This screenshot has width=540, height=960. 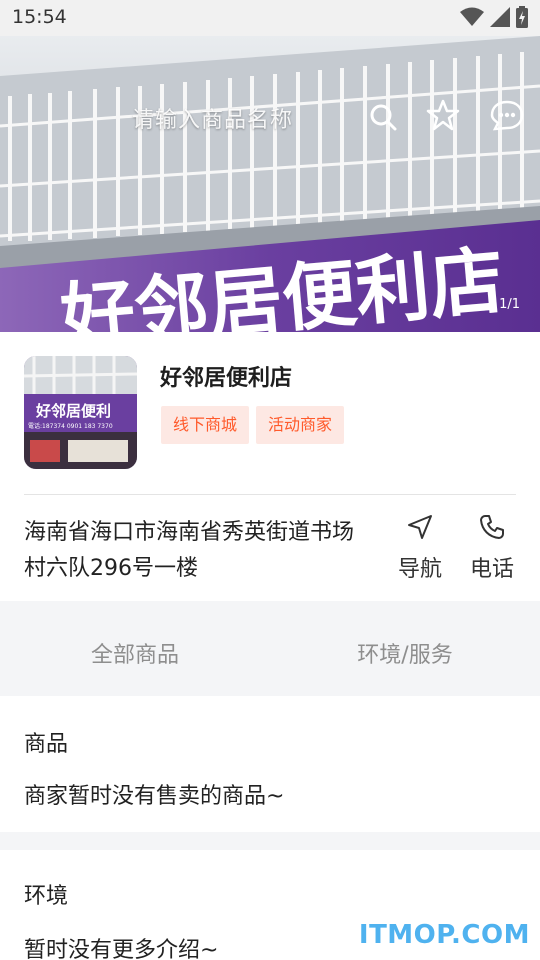 I want to click on navigate-button: 导航, so click(x=420, y=548).